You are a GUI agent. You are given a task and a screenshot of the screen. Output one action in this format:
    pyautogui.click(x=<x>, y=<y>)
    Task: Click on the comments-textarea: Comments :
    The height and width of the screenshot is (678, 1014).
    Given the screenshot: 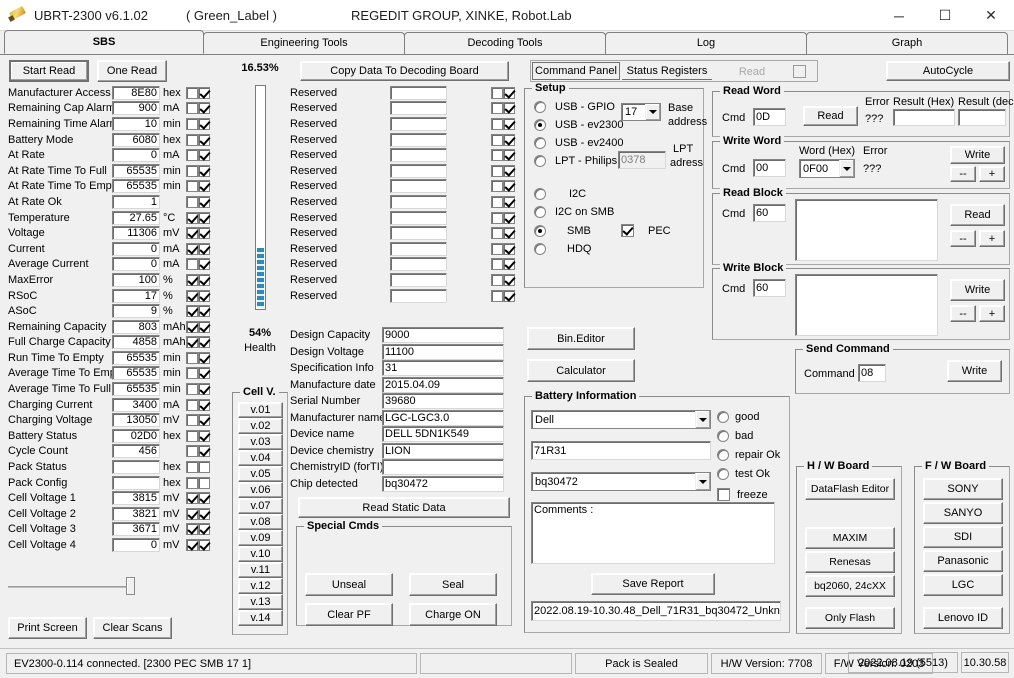 What is the action you would take?
    pyautogui.click(x=653, y=533)
    